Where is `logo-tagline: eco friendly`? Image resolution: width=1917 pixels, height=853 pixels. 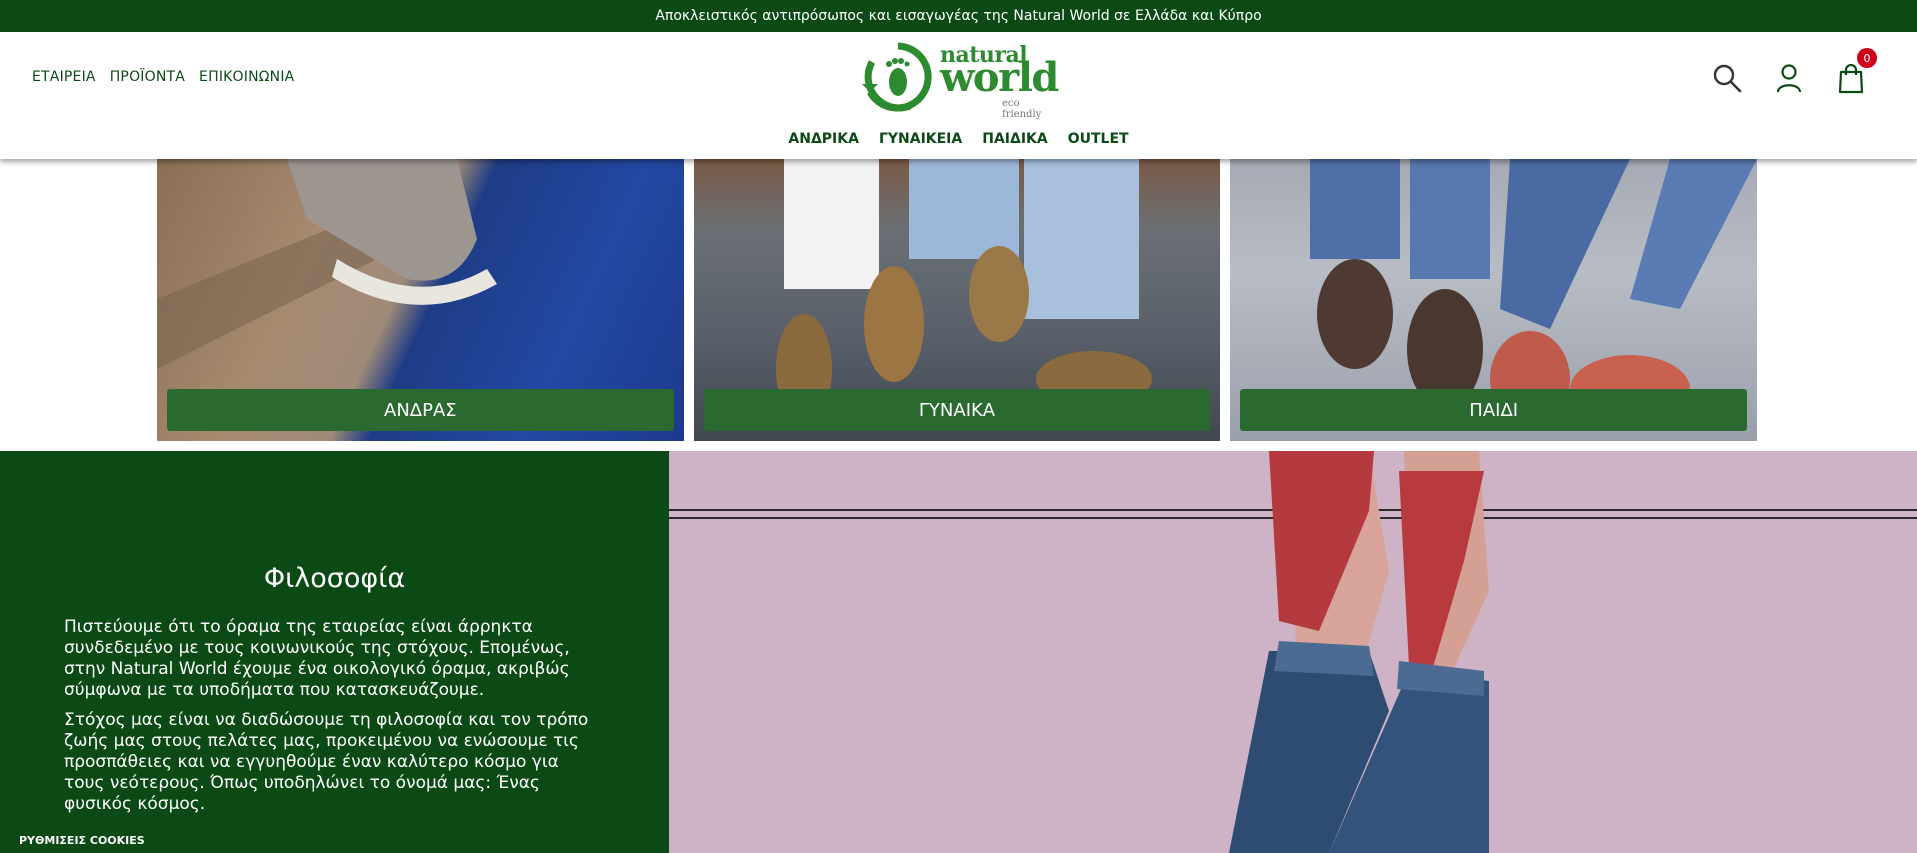 logo-tagline: eco friendly is located at coordinates (1022, 109).